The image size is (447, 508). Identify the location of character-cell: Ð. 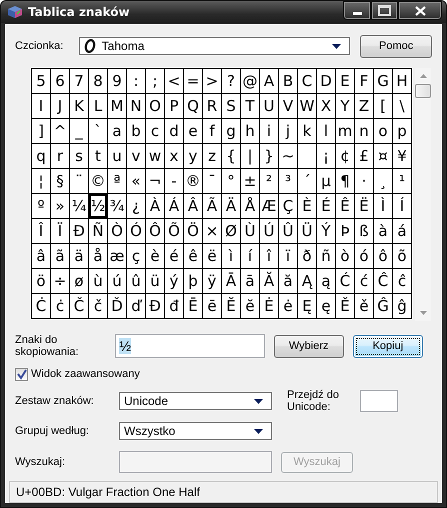
(79, 231).